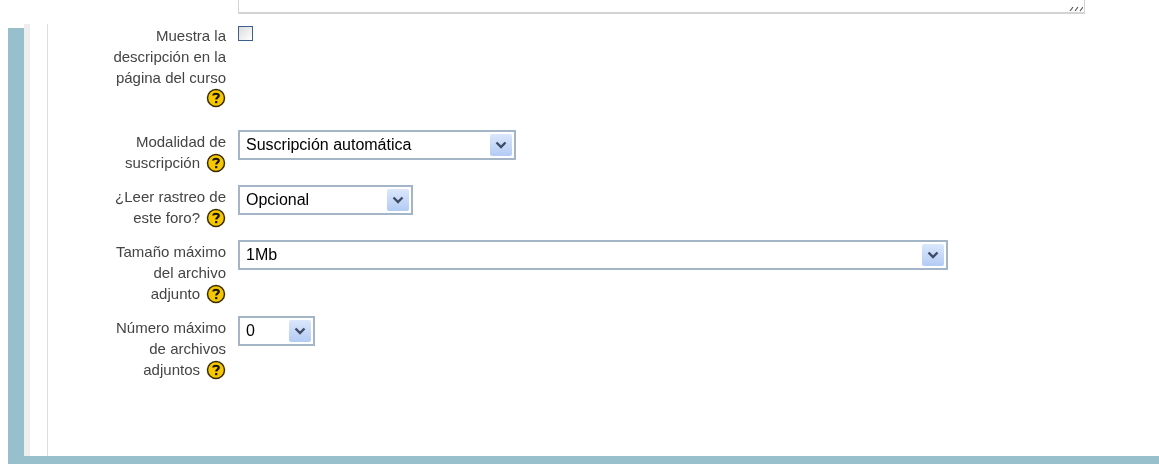  What do you see at coordinates (169, 57) in the screenshot?
I see `field-label: descripción en la` at bounding box center [169, 57].